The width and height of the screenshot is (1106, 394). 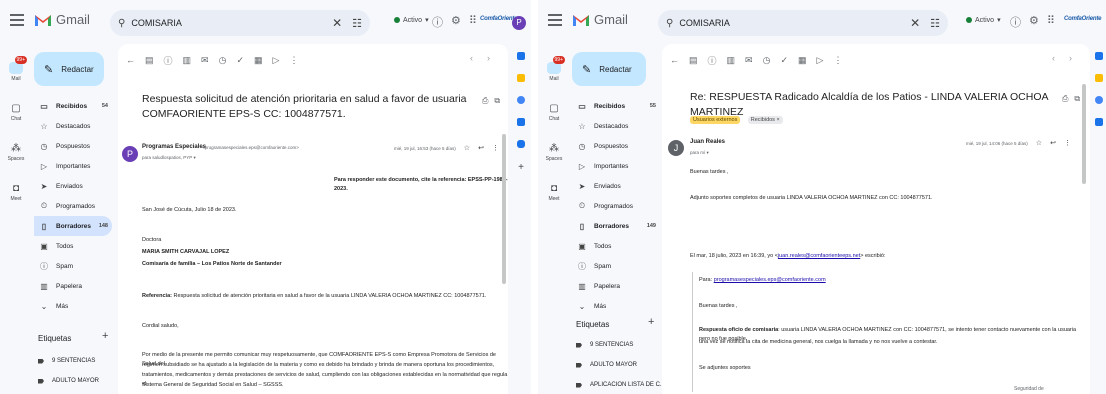 What do you see at coordinates (73, 226) in the screenshot?
I see `nav-item-drafts: ▯ Borradores 148` at bounding box center [73, 226].